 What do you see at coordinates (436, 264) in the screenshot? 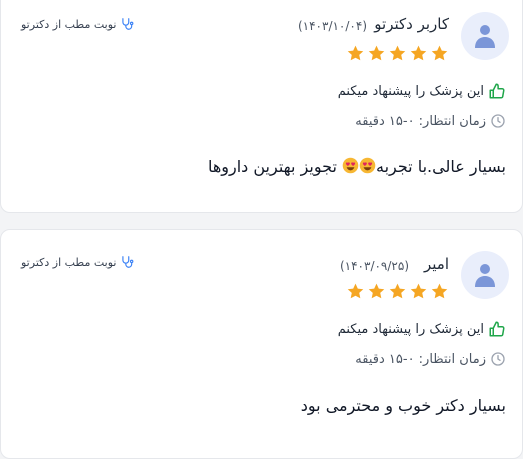
I see `reviewer-name: امیر` at bounding box center [436, 264].